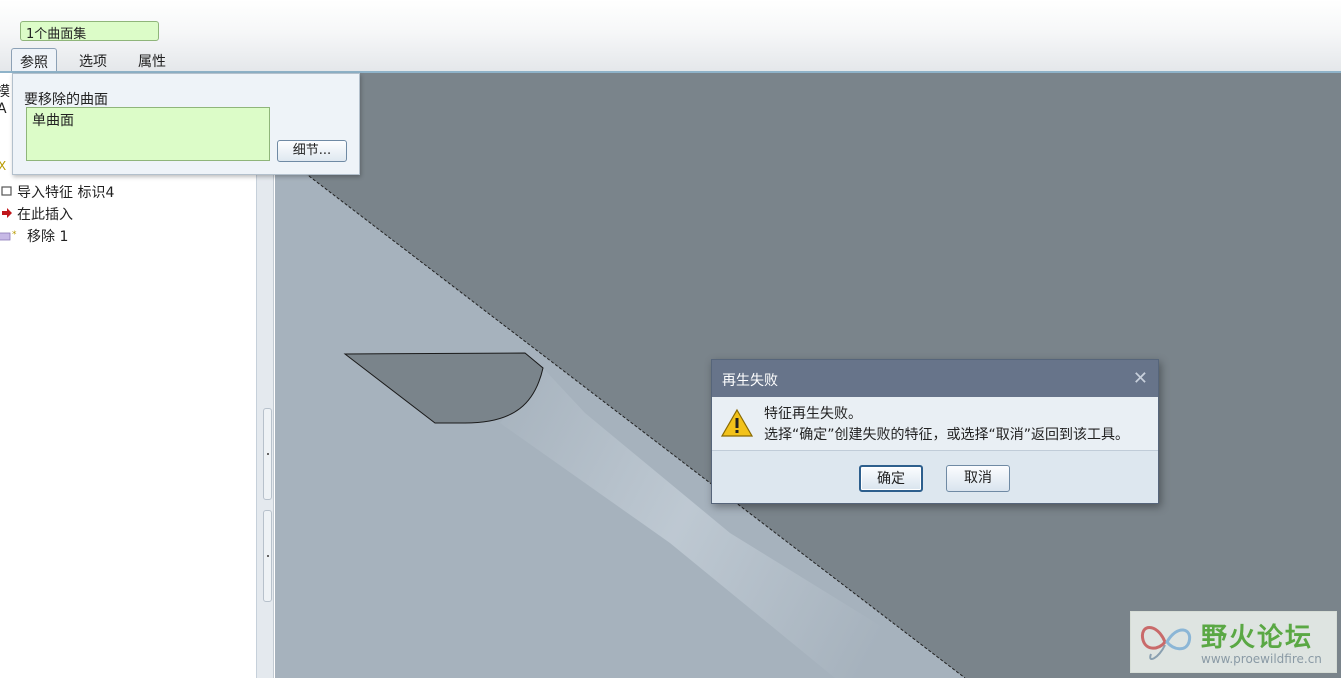 The image size is (1341, 678). What do you see at coordinates (267, 454) in the screenshot?
I see `sash-grip-upper` at bounding box center [267, 454].